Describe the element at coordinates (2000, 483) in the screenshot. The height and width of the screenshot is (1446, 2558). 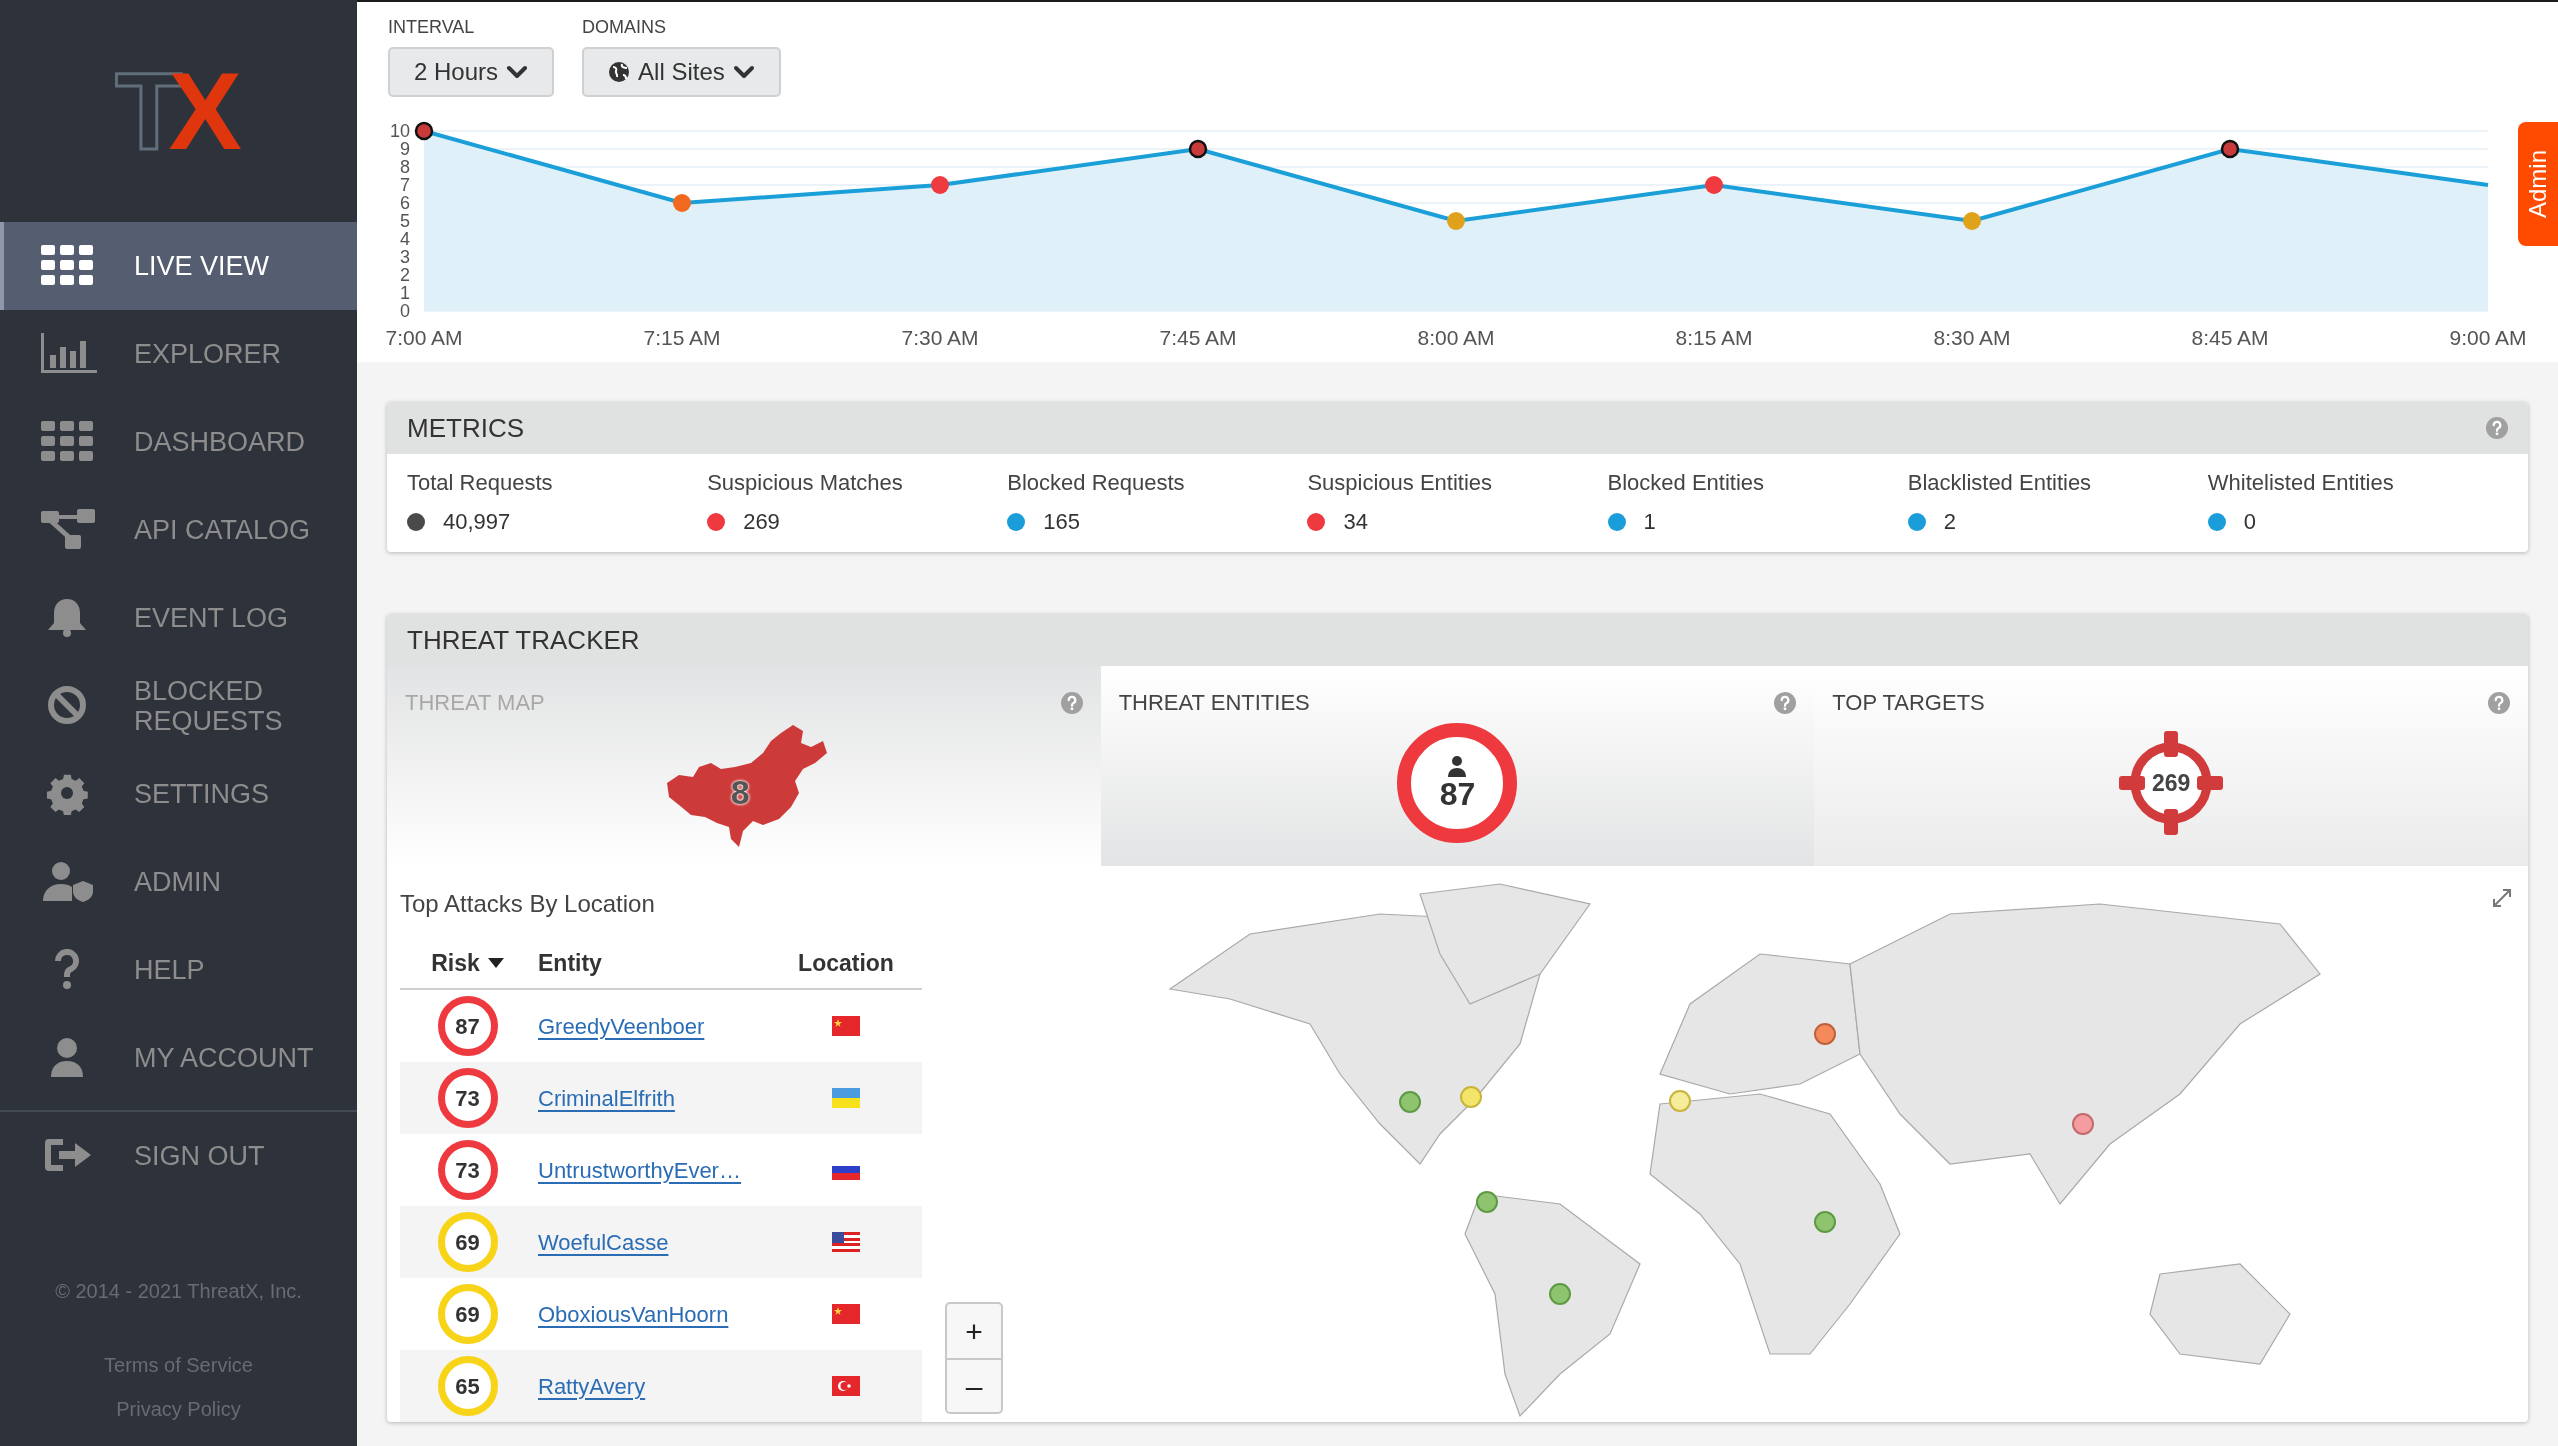
I see `metric-label: Blacklisted Entities` at that location.